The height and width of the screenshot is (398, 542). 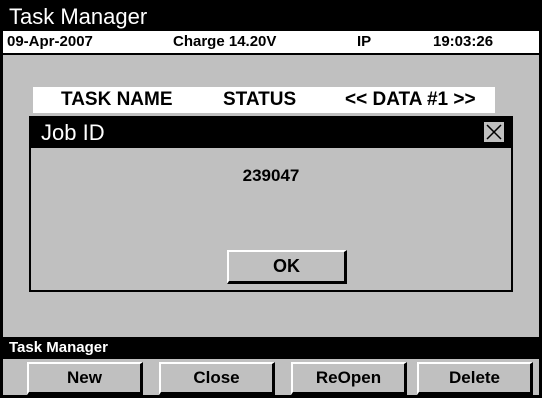 I want to click on reopen-button: ReOpen, so click(x=349, y=378).